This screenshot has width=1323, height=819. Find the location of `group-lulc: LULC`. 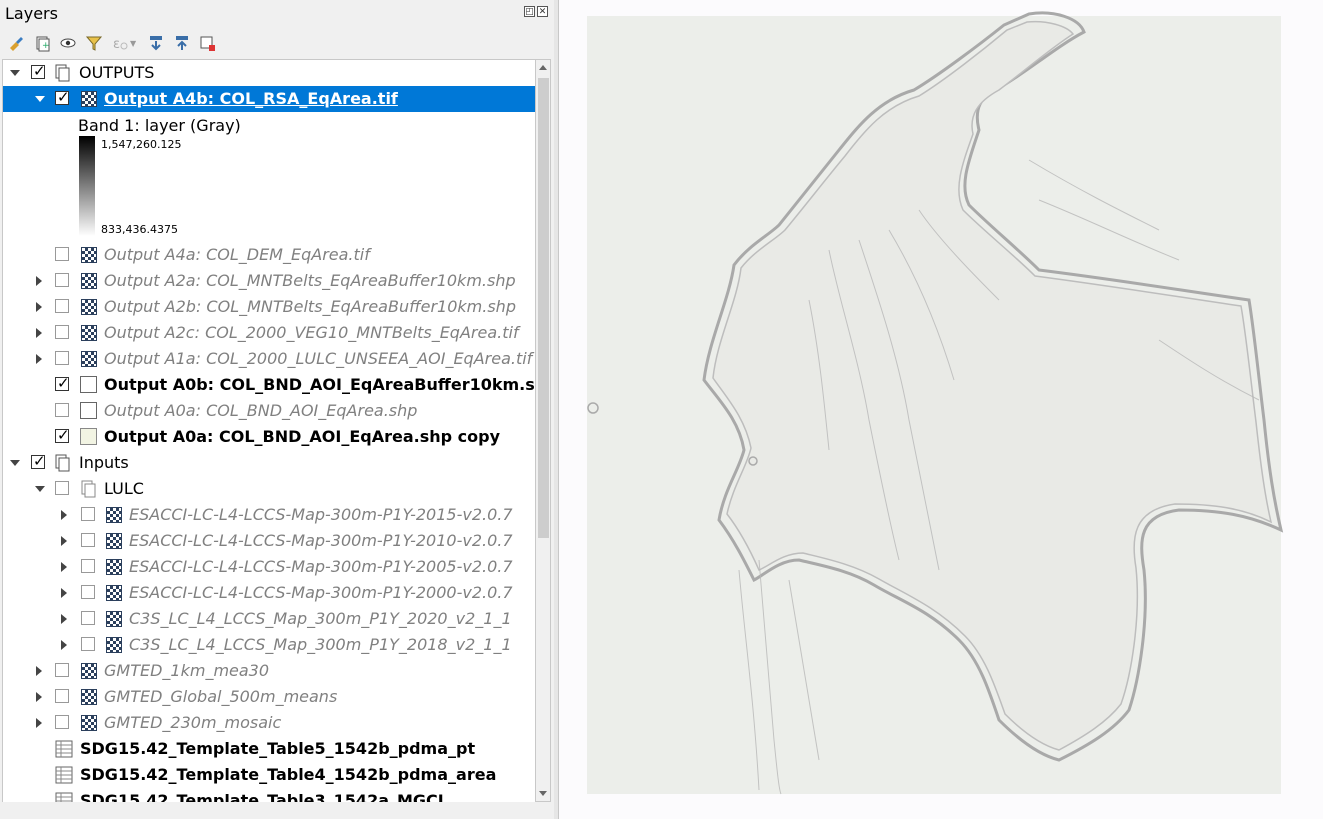

group-lulc: LULC is located at coordinates (269, 489).